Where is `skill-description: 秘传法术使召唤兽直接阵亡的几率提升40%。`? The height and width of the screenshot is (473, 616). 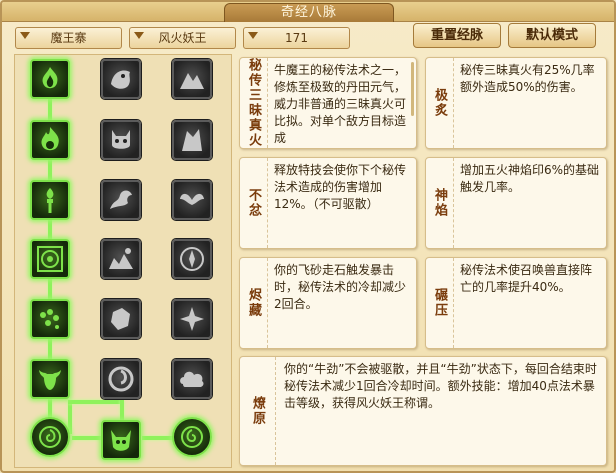
skill-description: 秘传法术使召唤兽直接阵亡的几率提升40%。 is located at coordinates (526, 278).